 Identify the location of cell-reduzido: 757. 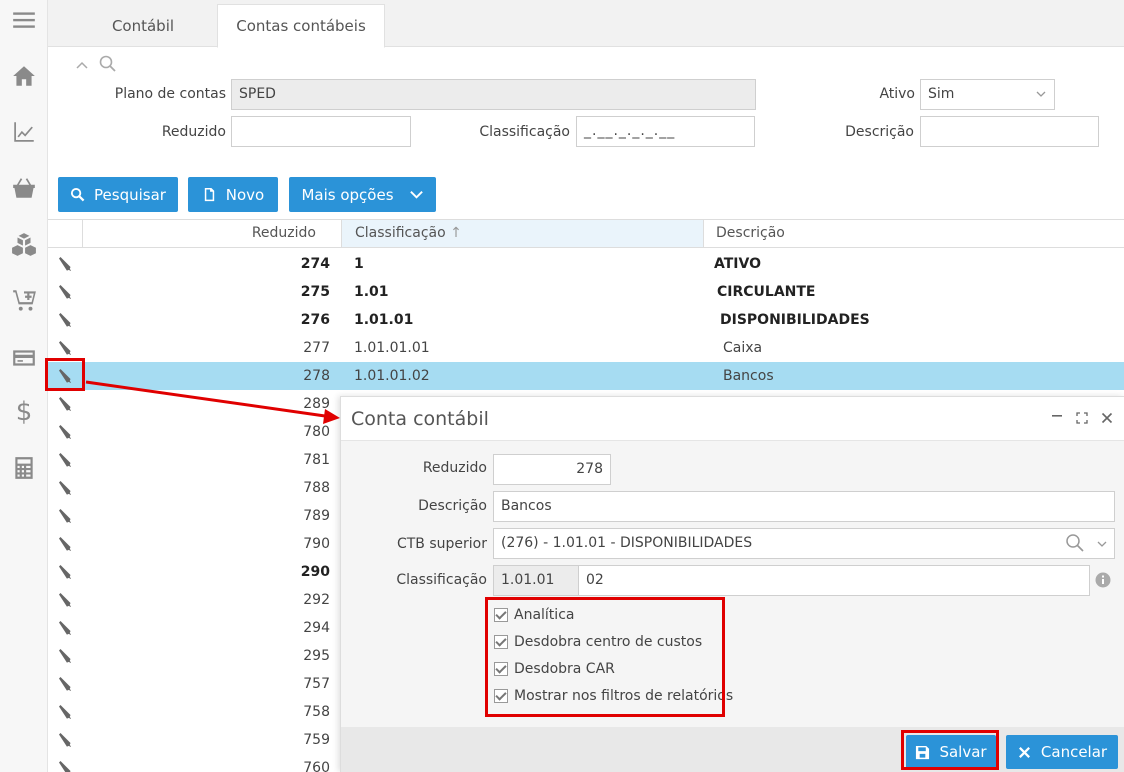
(316, 684).